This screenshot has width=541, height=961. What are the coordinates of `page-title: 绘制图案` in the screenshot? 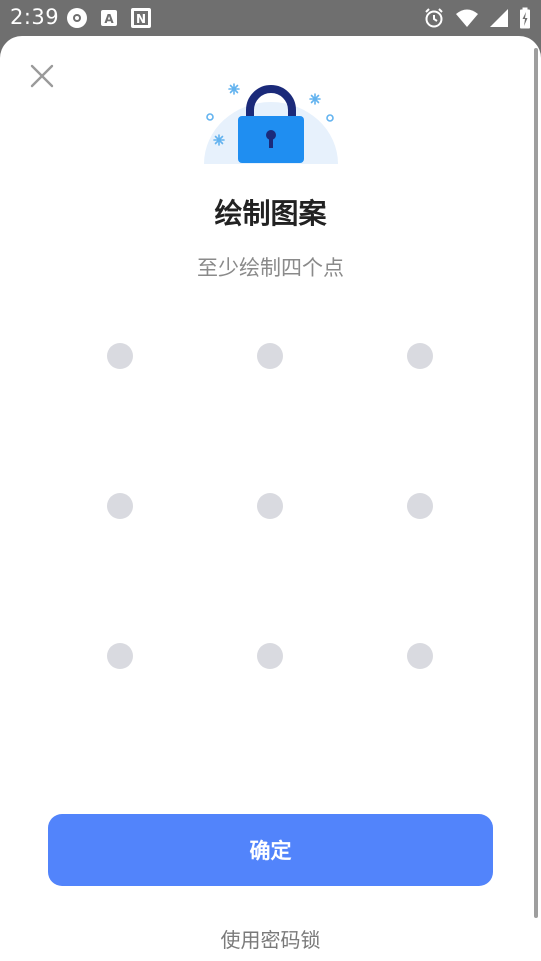 It's located at (270, 213).